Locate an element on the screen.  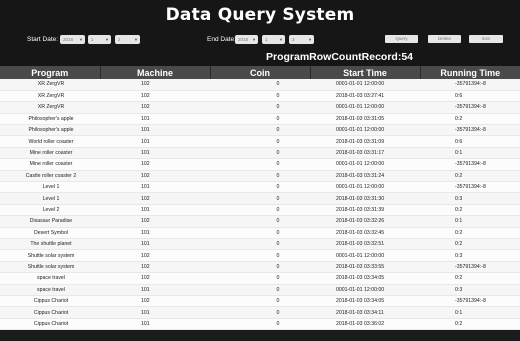
cell-start-time: 2018-01-03 03:34:11 is located at coordinates (365, 312).